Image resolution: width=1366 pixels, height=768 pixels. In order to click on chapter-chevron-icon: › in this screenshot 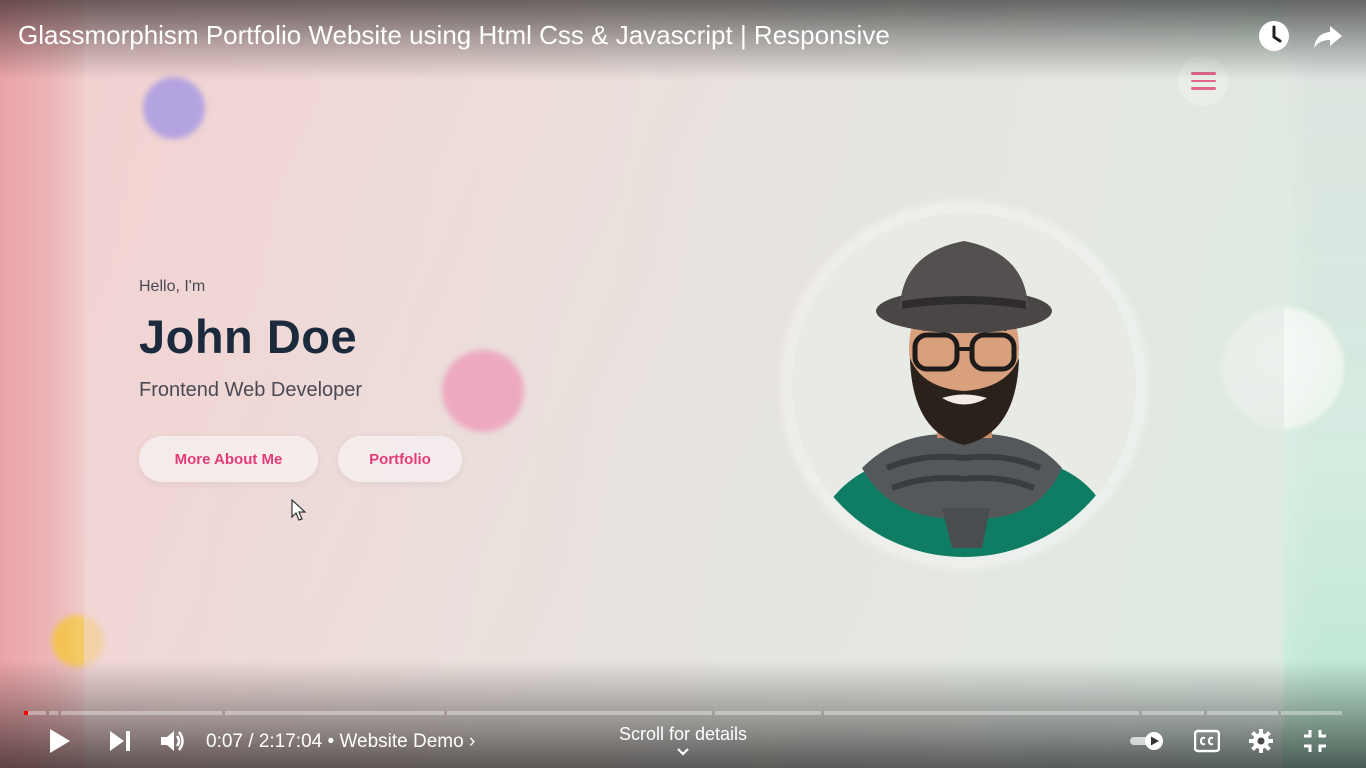, I will do `click(472, 741)`.